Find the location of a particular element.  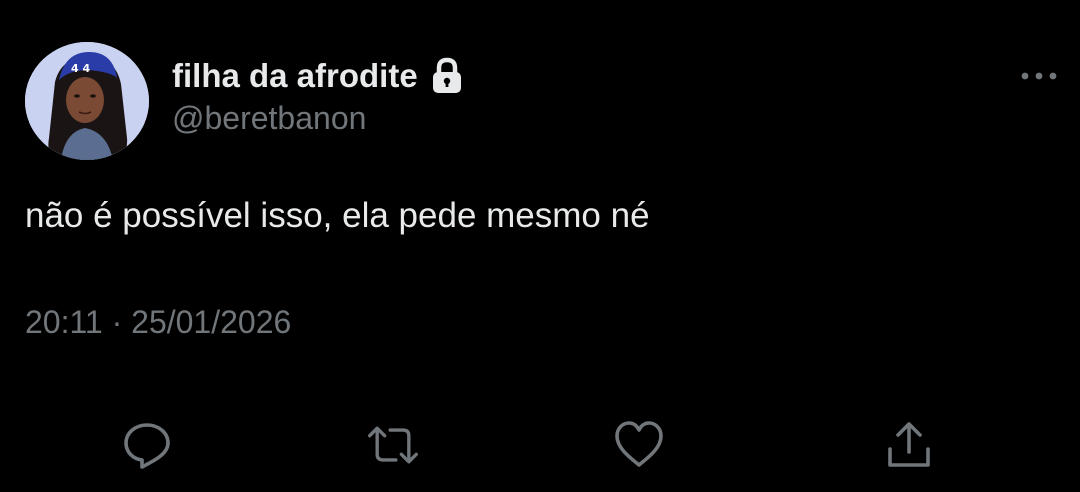

avatar: 4 4 is located at coordinates (87, 101).